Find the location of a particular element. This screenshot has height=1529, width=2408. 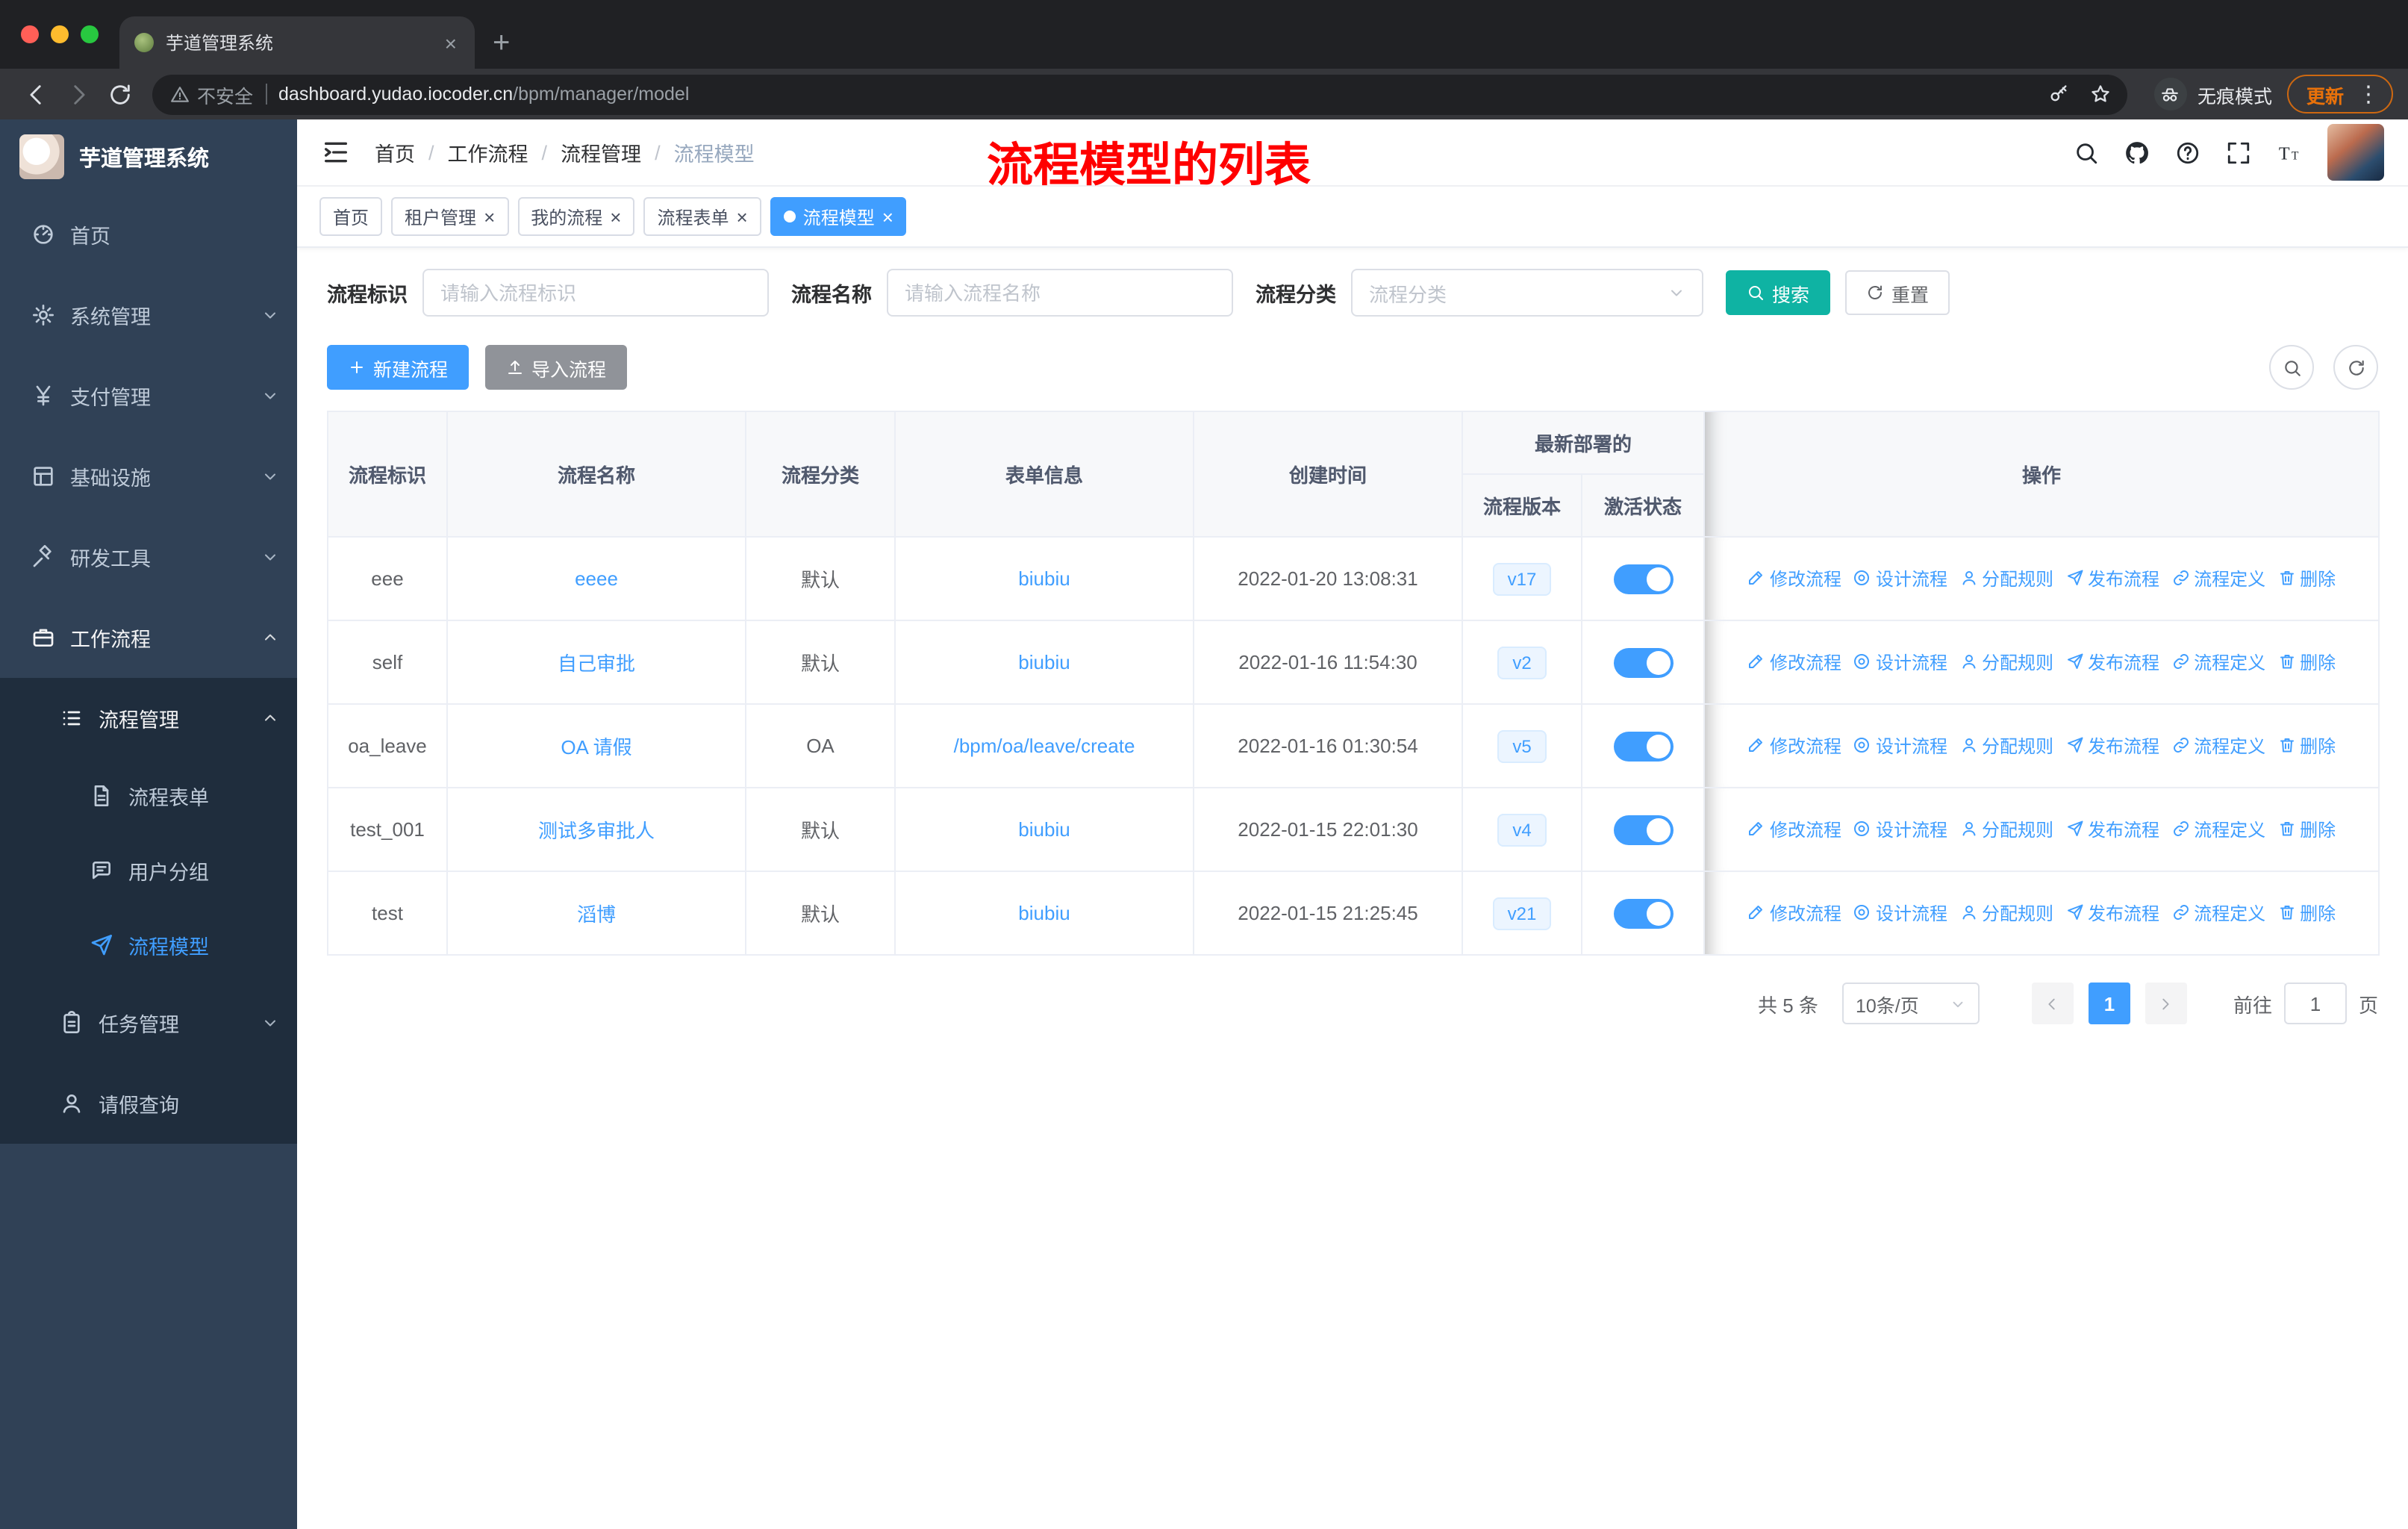

close-window-button is located at coordinates (30, 34).